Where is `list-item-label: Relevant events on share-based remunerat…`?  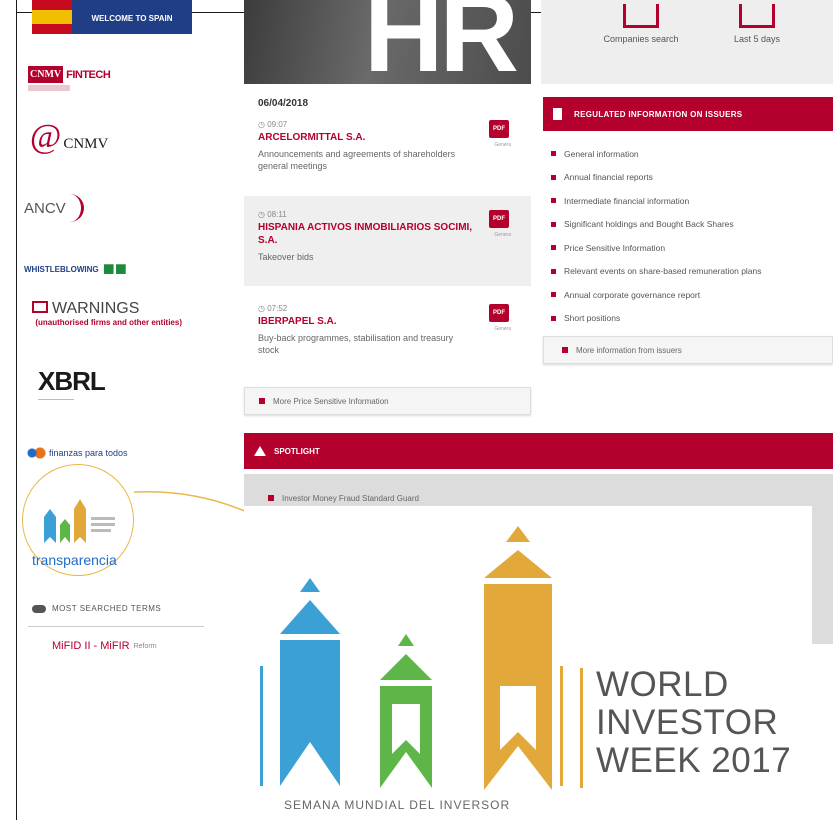
list-item-label: Relevant events on share-based remunerat… is located at coordinates (663, 271).